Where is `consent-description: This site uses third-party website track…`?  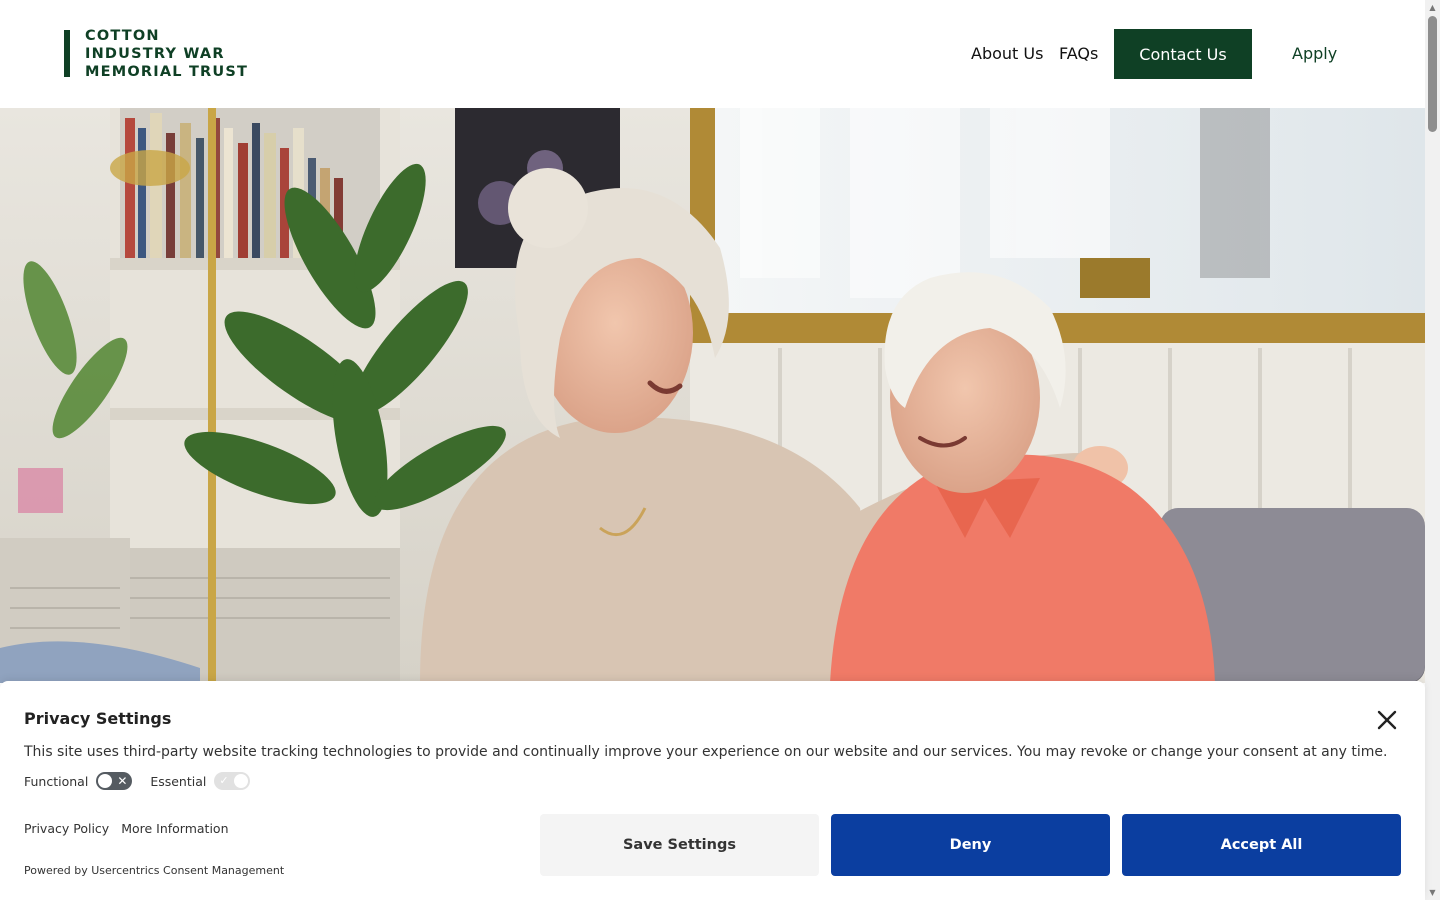
consent-description: This site uses third-party website track… is located at coordinates (706, 752).